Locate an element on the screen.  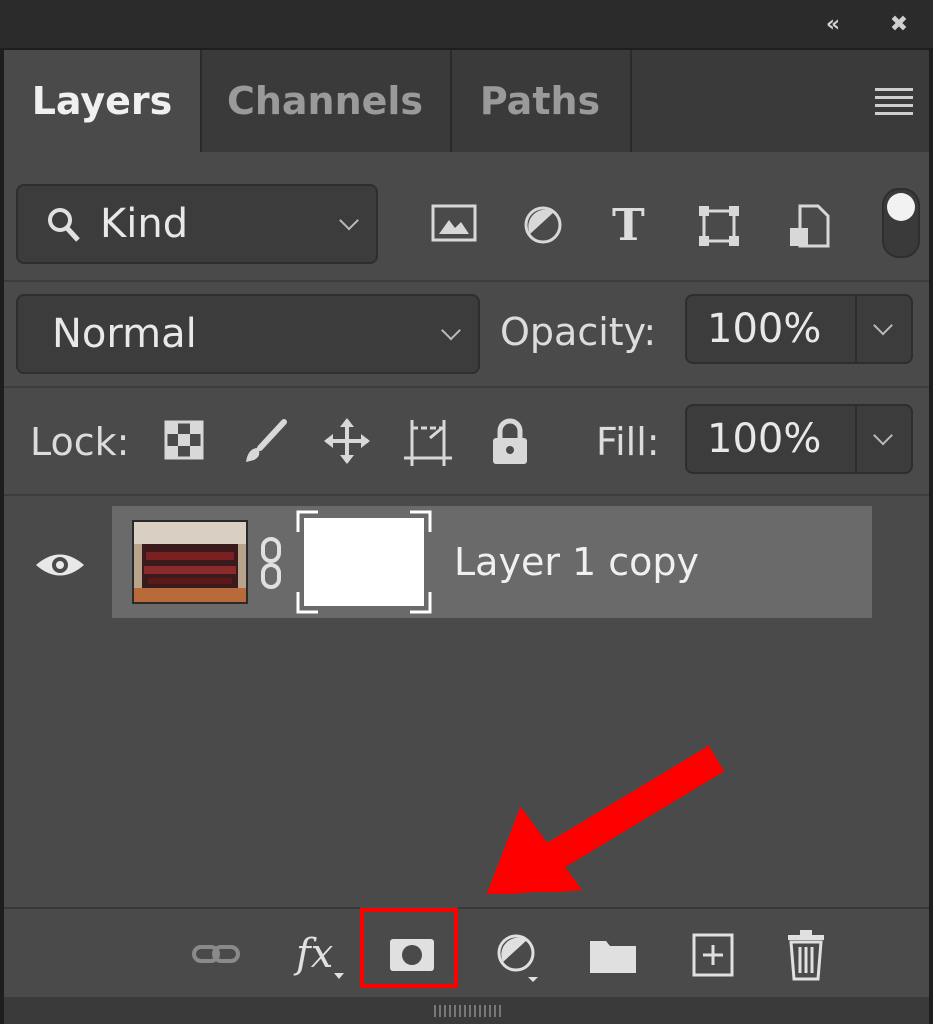
group-photo-thumbnail is located at coordinates (190, 562).